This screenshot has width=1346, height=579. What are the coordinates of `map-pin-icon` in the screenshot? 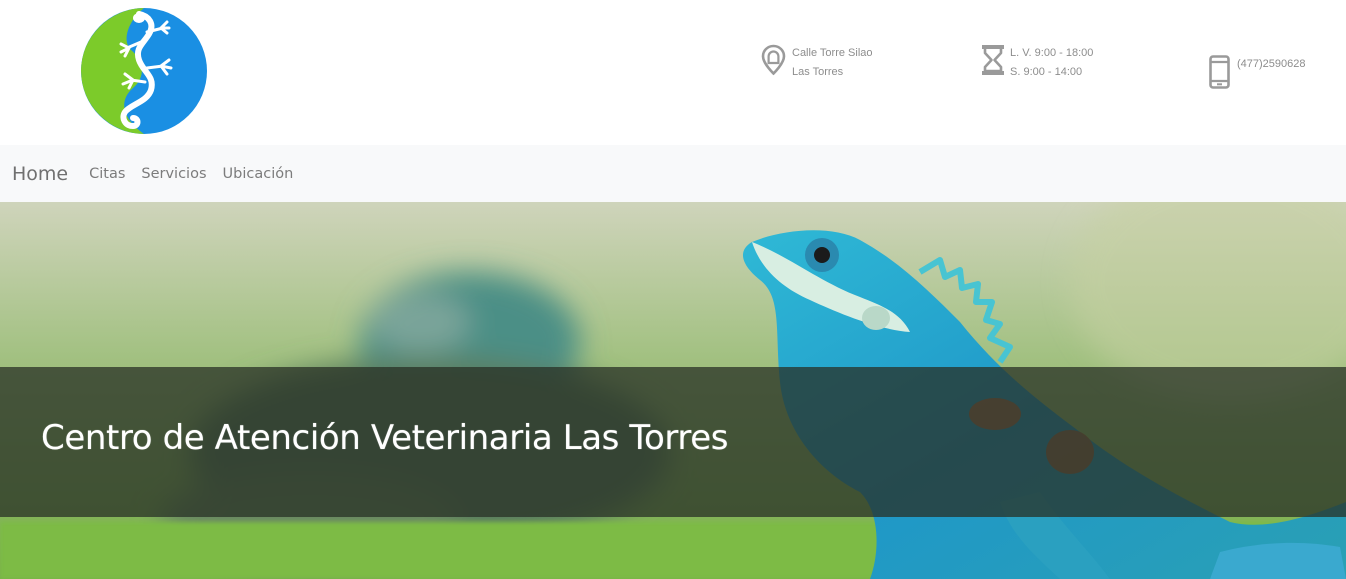 It's located at (773, 60).